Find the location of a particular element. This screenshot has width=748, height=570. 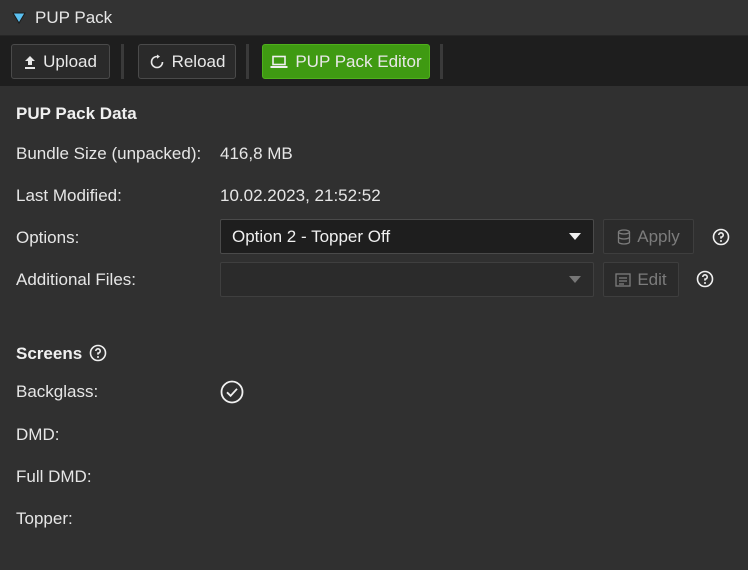

toolbar: Upload Reload PUP Pack Editor is located at coordinates (374, 61).